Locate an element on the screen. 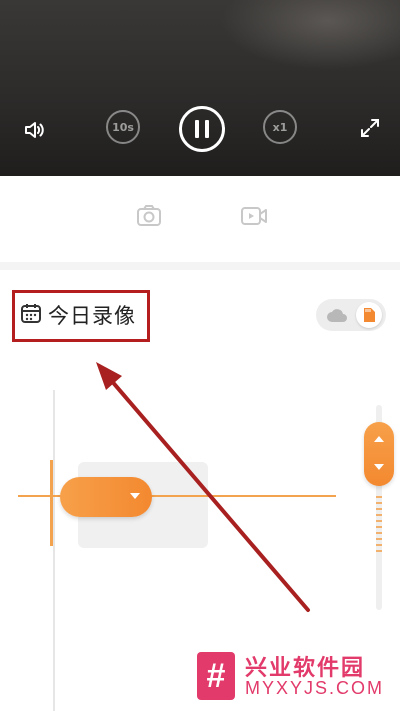  watermark: # 兴业软件园 MYXYJS.COM is located at coordinates (297, 678).